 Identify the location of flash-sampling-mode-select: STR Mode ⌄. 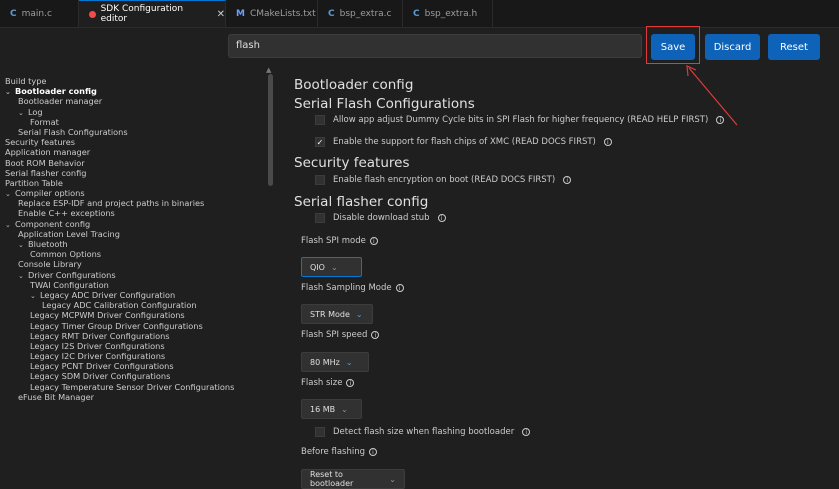
(337, 314).